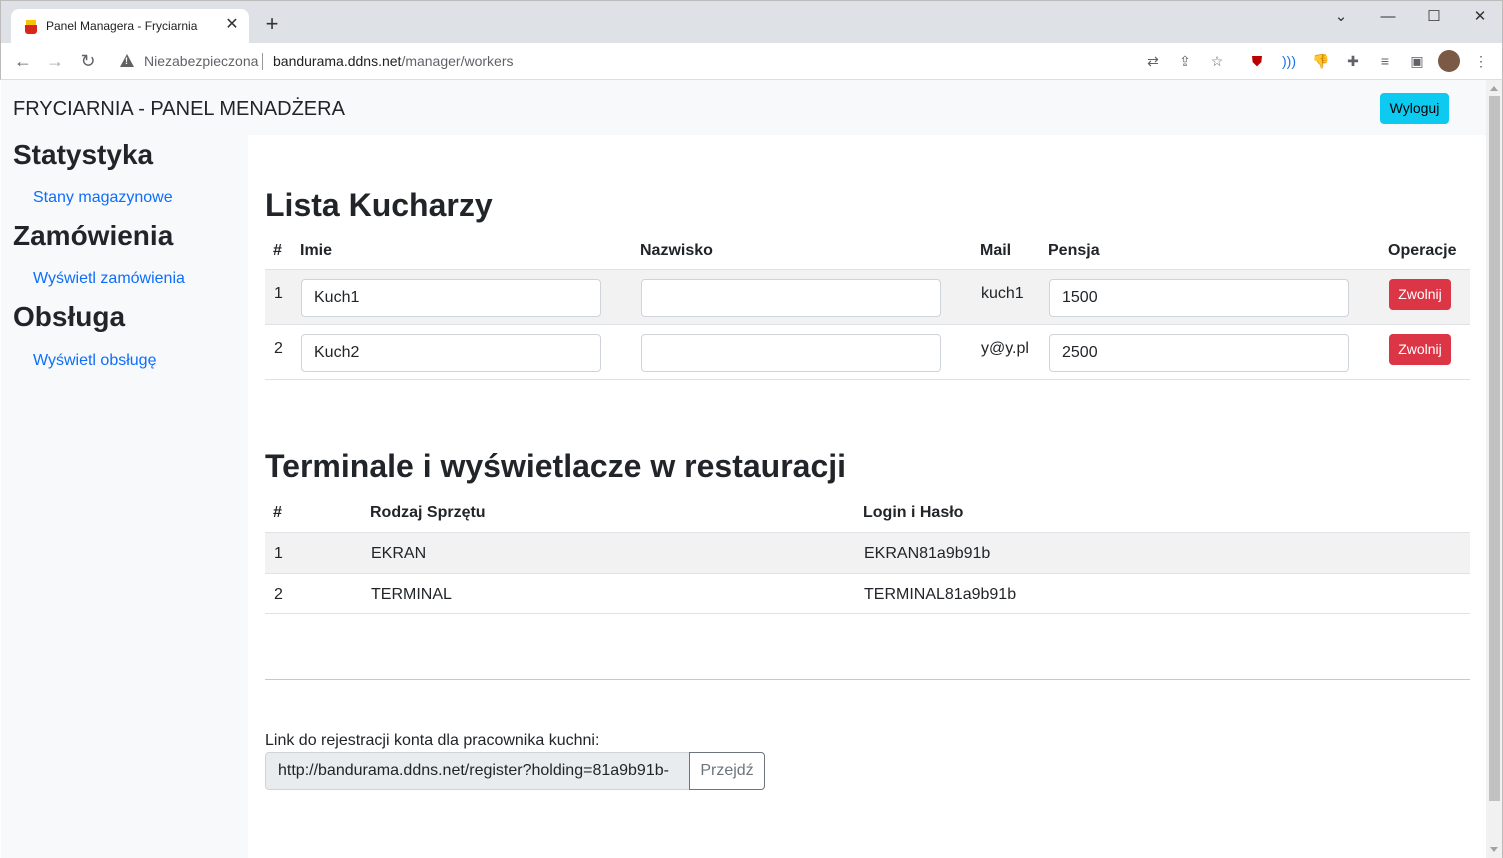 Image resolution: width=1503 pixels, height=858 pixels. Describe the element at coordinates (1153, 61) in the screenshot. I see `translate-icon: ⇄` at that location.